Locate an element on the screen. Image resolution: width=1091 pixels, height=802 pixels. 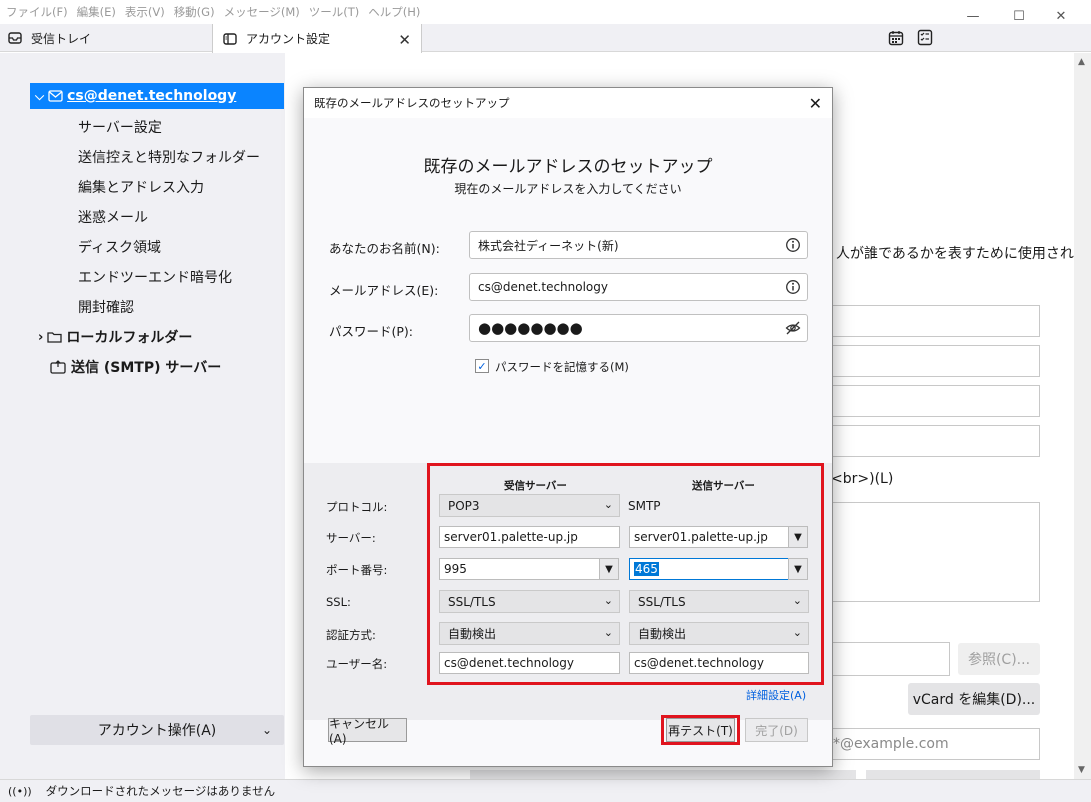
identity-description-text: 人が誰であるかを表すために使用され is located at coordinates (955, 254).